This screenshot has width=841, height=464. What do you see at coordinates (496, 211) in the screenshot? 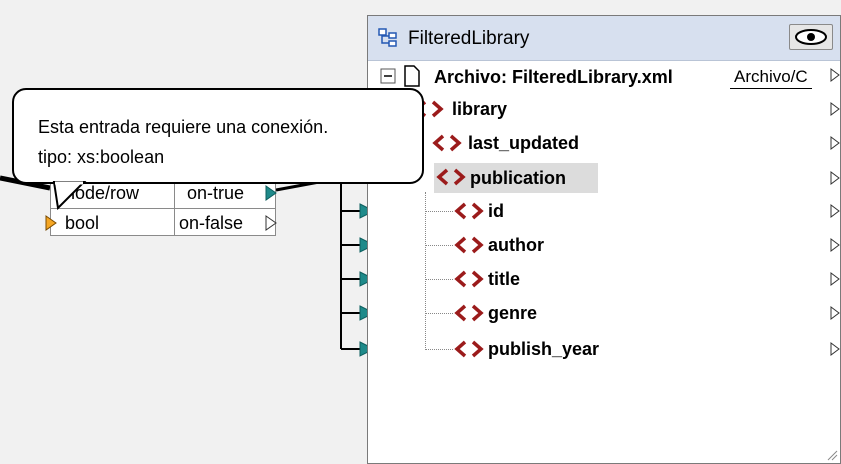
I see `tree-item-id: id` at bounding box center [496, 211].